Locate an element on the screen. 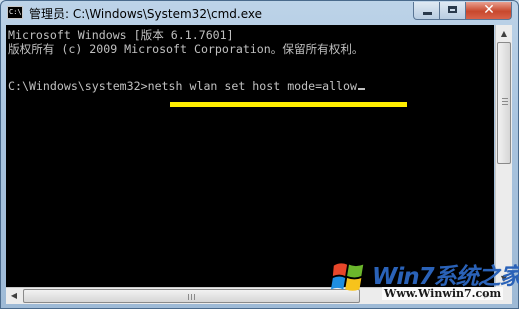 This screenshot has width=519, height=309. watermark-url: Www.Winwin7.com is located at coordinates (443, 293).